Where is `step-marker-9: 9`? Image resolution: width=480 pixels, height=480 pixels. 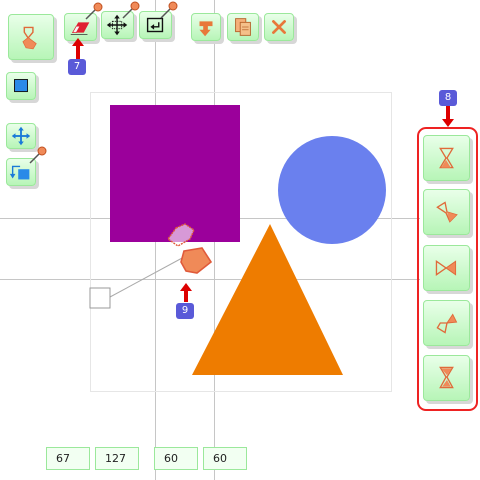
step-marker-9: 9 is located at coordinates (185, 311).